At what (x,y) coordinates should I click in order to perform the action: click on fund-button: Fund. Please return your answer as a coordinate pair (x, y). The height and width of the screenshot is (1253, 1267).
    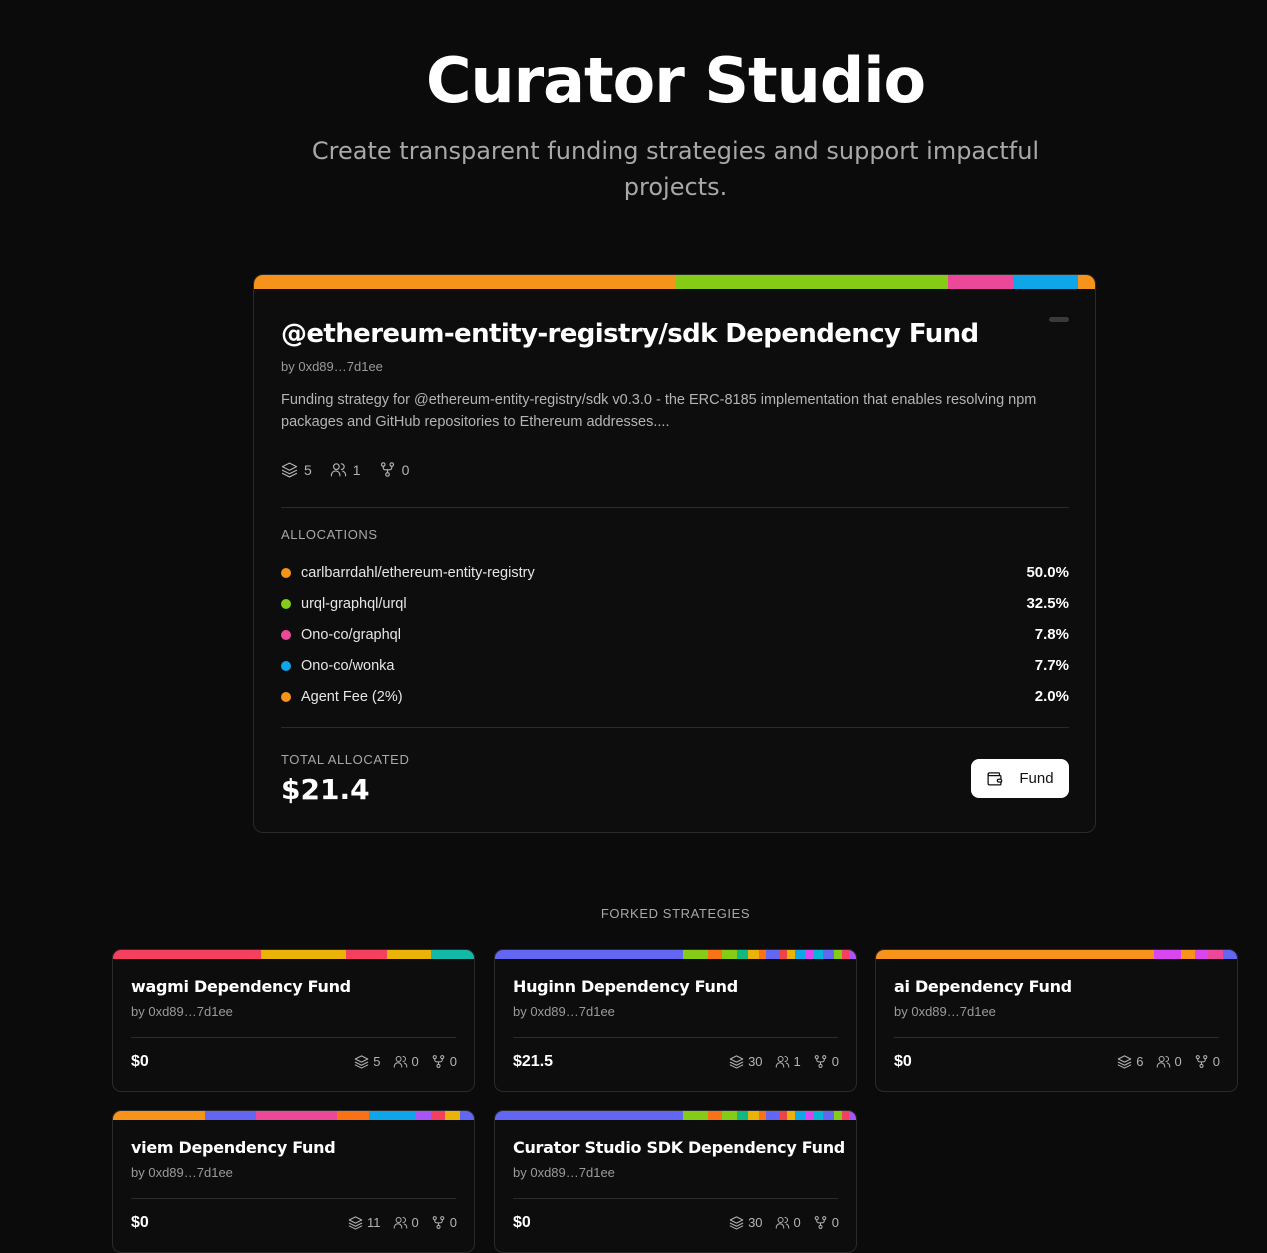
    Looking at the image, I should click on (1020, 778).